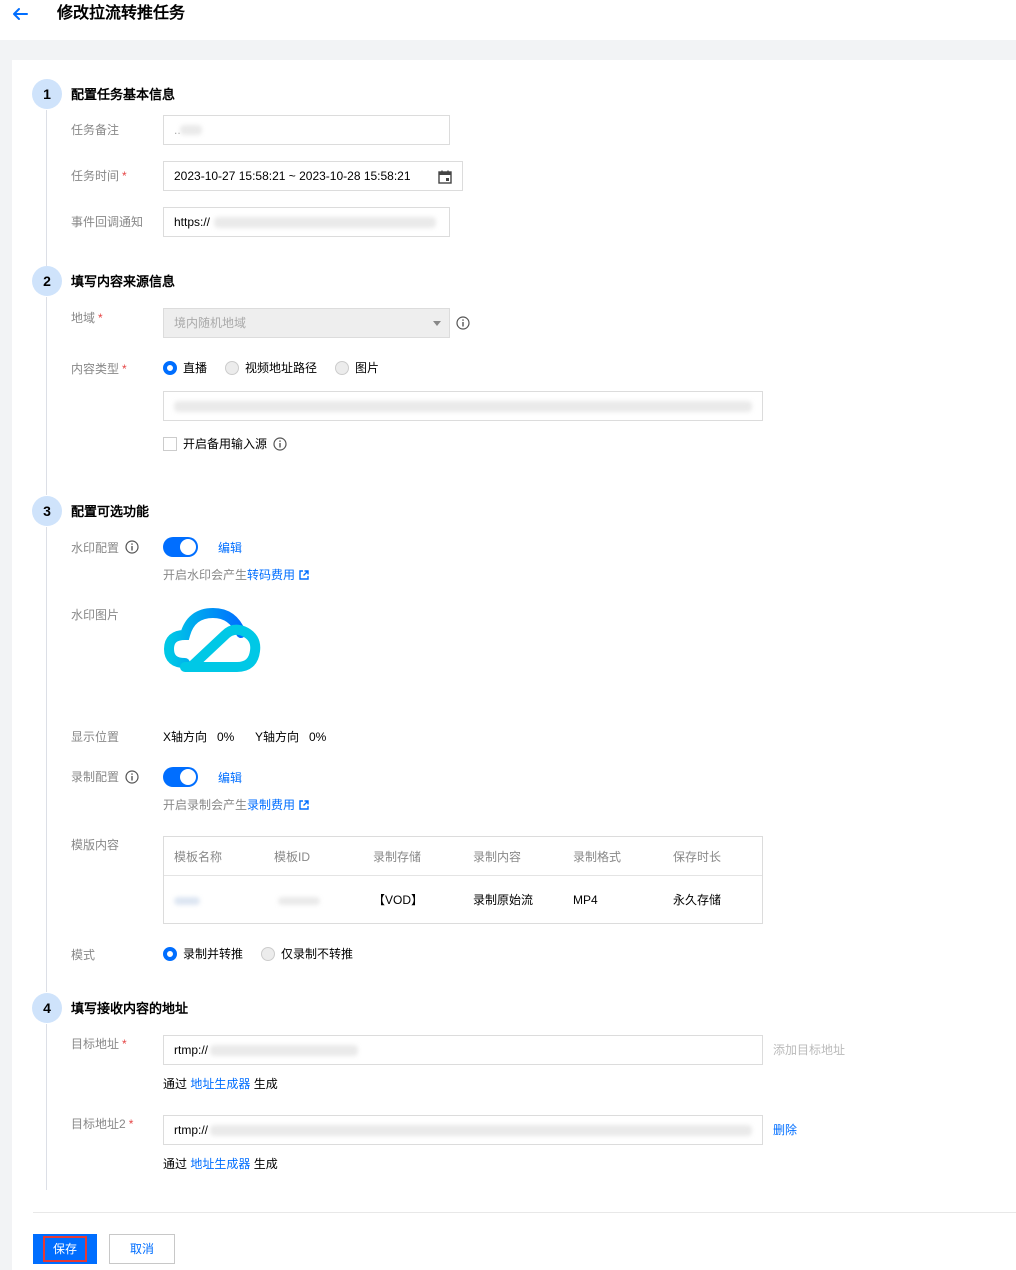 This screenshot has height=1270, width=1016. Describe the element at coordinates (236, 575) in the screenshot. I see `watermark-fee-note: 开启水印会产生转码费用` at that location.